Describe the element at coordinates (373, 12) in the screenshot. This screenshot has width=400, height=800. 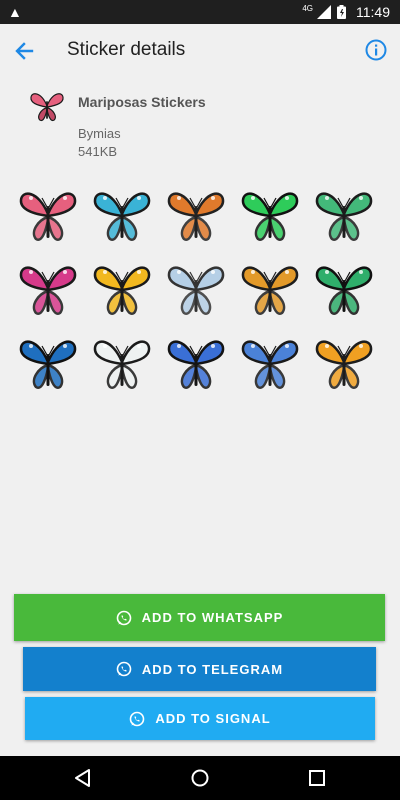
I see `clock: 11:49` at that location.